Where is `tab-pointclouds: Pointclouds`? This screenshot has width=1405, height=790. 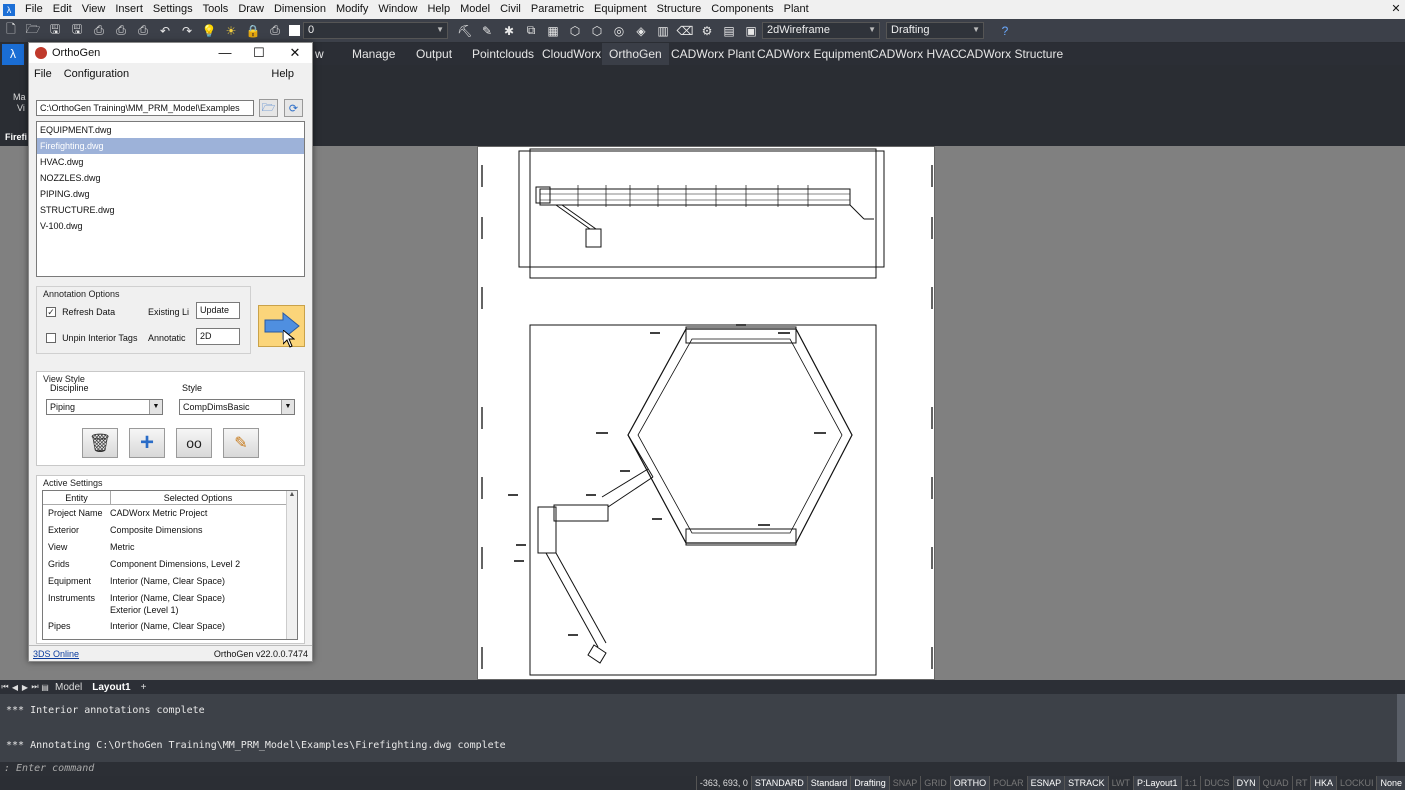 tab-pointclouds: Pointclouds is located at coordinates (503, 54).